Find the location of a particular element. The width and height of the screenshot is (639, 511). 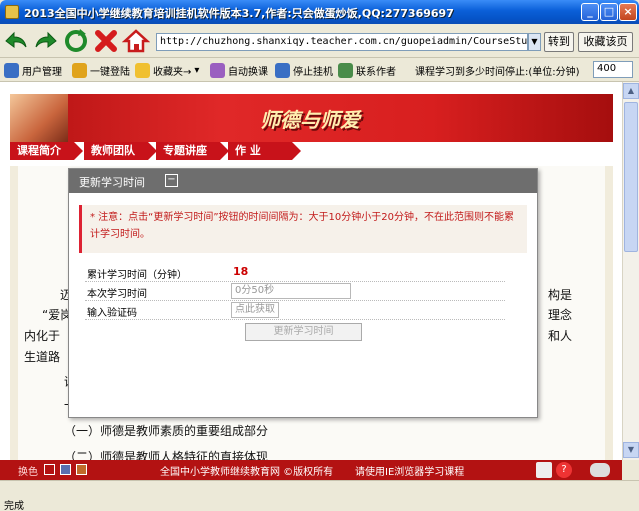

login-icon is located at coordinates (79, 70).